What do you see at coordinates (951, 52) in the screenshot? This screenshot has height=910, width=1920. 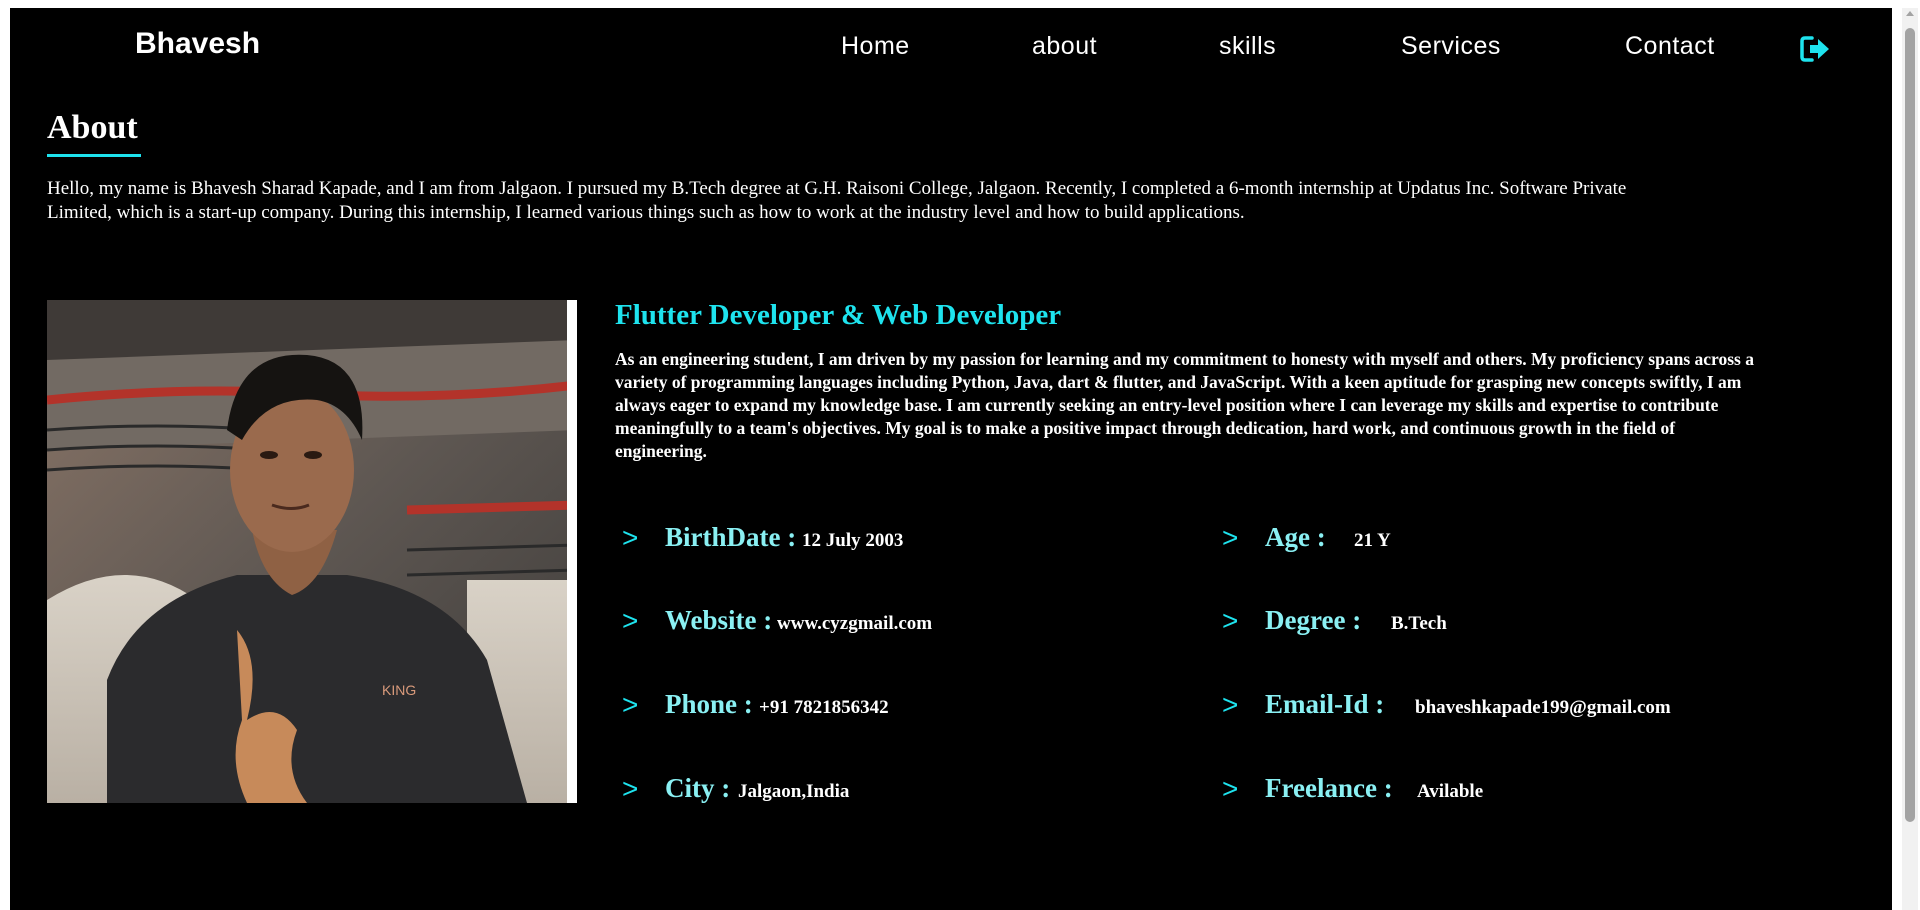 I see `main-nav: Home about skills Services Contact` at bounding box center [951, 52].